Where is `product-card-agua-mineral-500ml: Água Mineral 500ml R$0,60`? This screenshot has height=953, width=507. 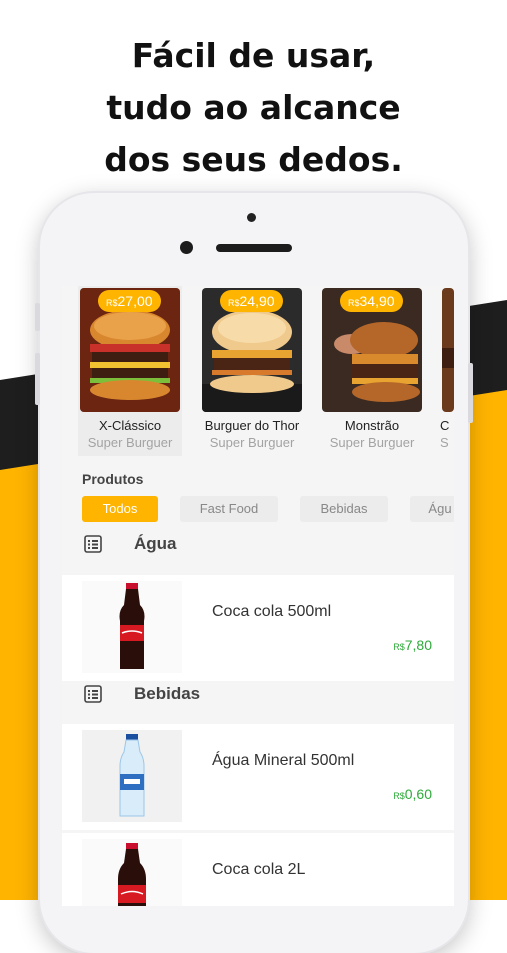
product-card-agua-mineral-500ml: Água Mineral 500ml R$0,60 is located at coordinates (258, 777).